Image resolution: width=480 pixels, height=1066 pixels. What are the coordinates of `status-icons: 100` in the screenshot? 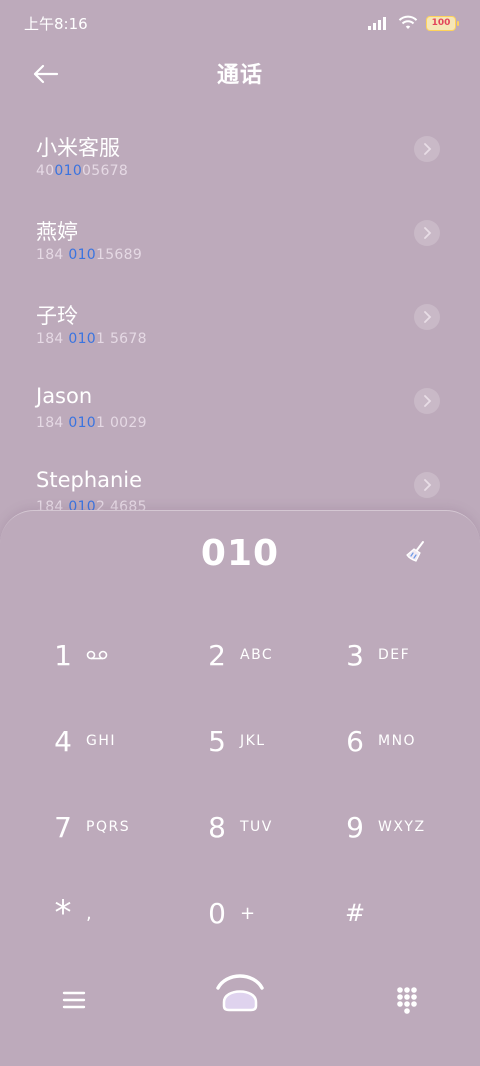 It's located at (413, 23).